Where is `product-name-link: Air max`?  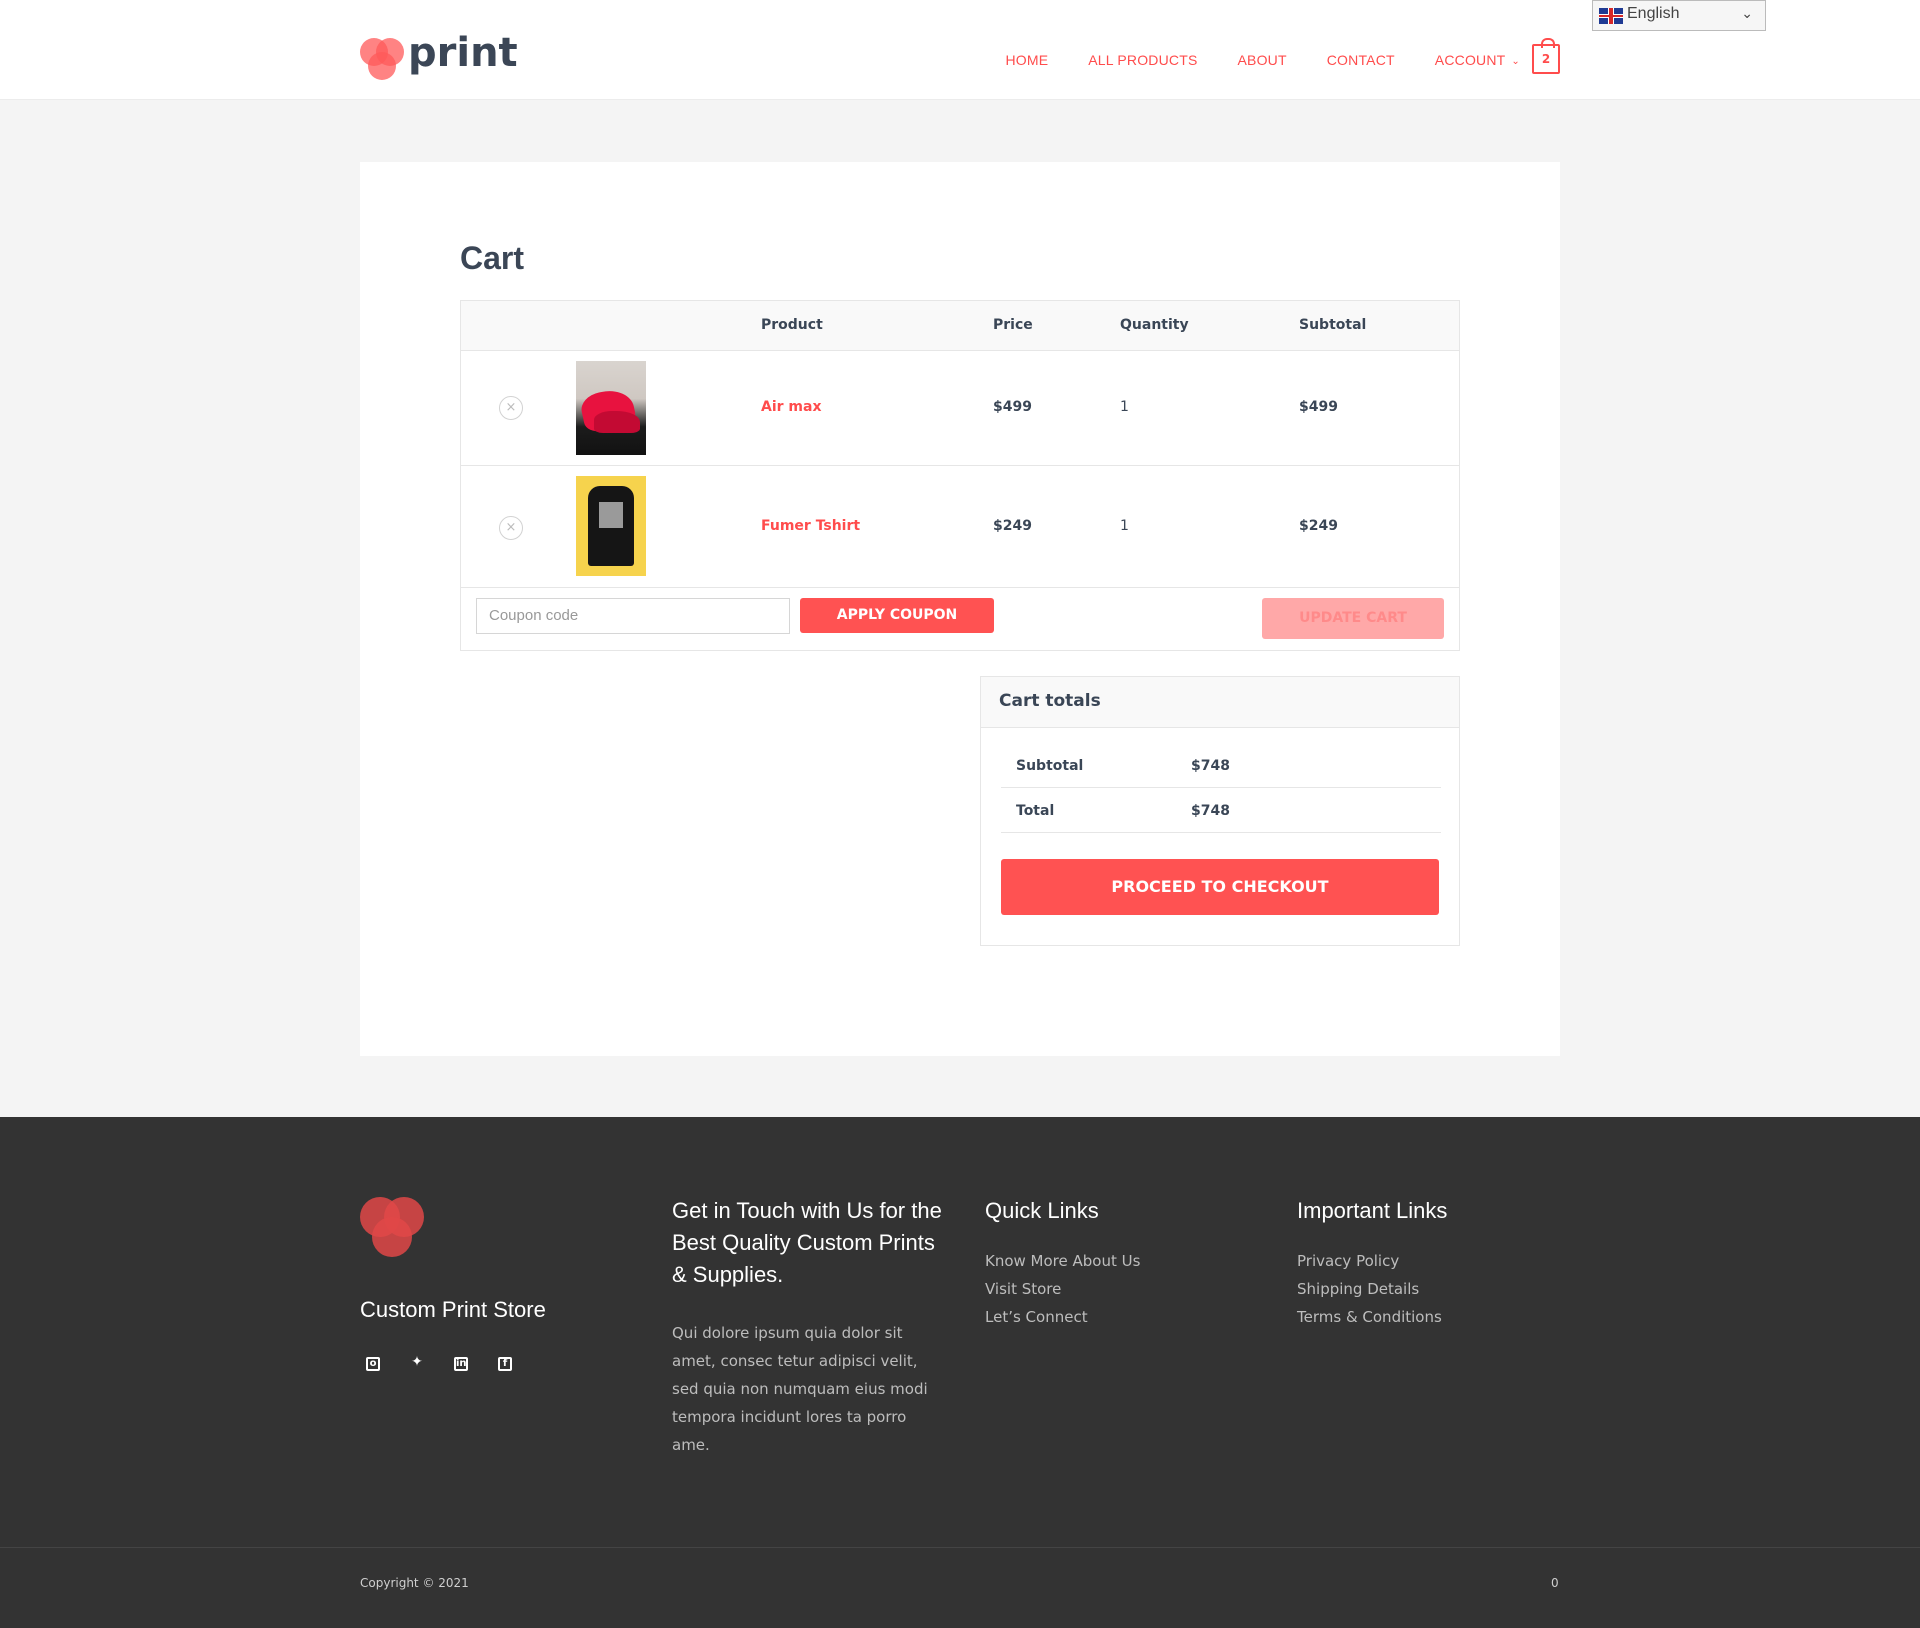
product-name-link: Air max is located at coordinates (791, 407).